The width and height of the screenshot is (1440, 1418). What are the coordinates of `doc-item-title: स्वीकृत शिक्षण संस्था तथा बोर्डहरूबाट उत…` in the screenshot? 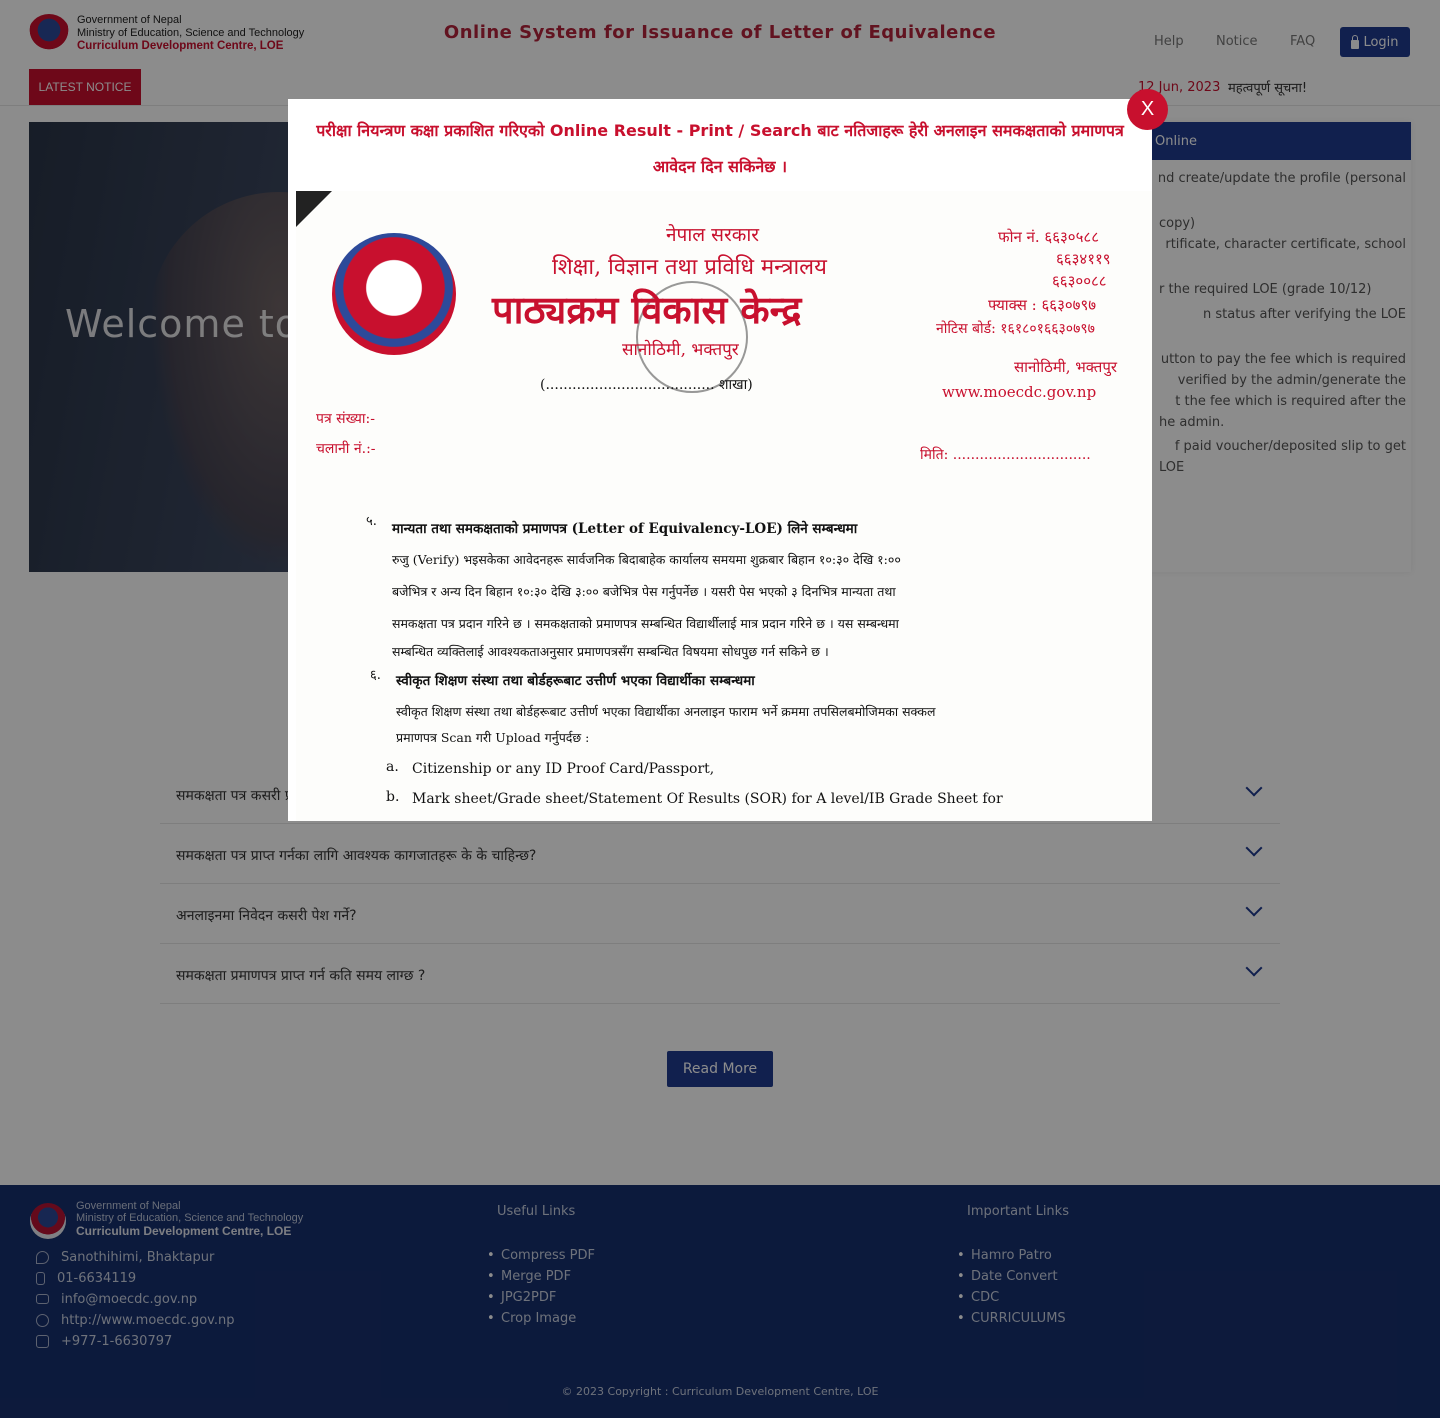 It's located at (575, 681).